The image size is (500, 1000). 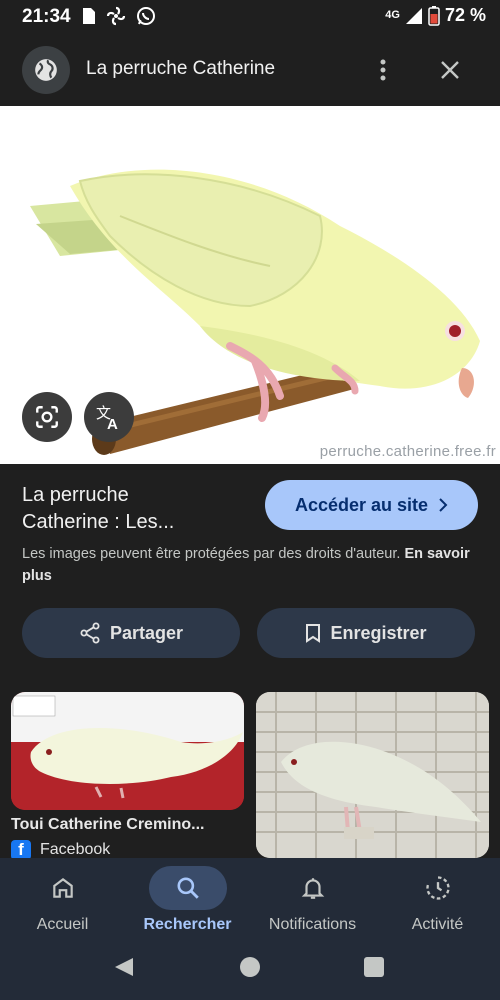 What do you see at coordinates (187, 924) in the screenshot?
I see `nav-search-label: Rechercher` at bounding box center [187, 924].